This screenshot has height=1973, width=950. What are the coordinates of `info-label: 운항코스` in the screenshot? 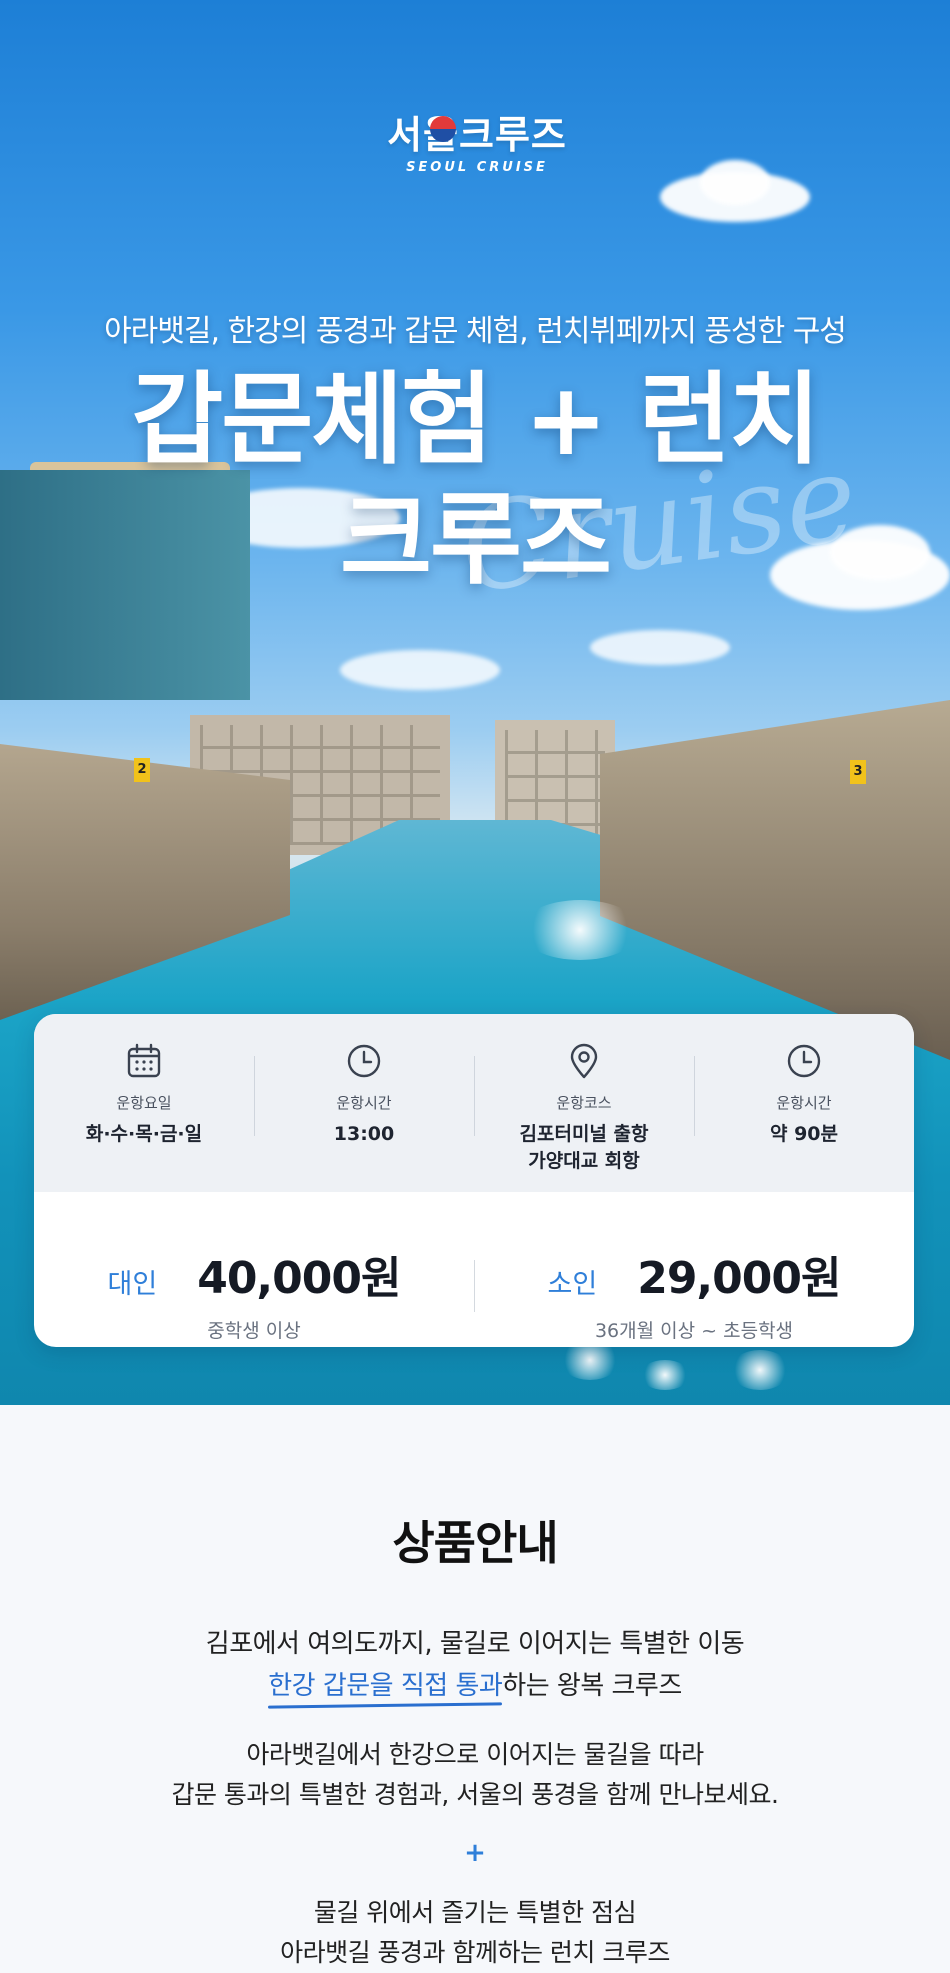 It's located at (584, 1103).